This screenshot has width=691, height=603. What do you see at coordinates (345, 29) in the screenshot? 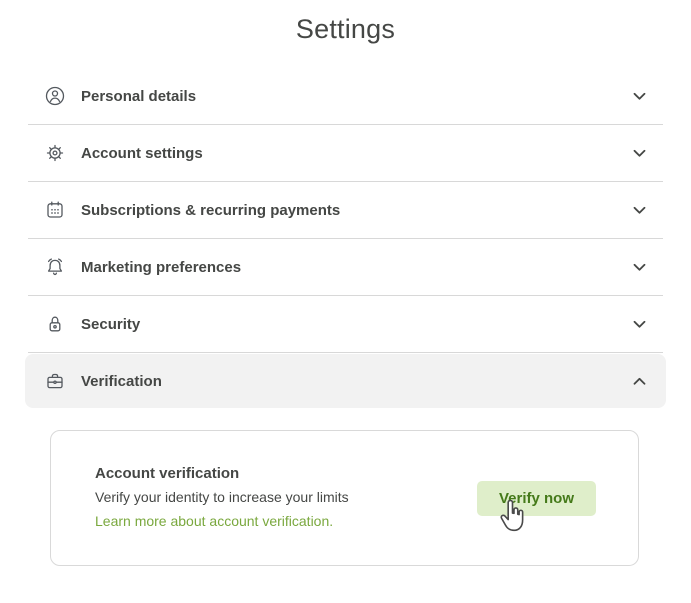
I see `page-title: Settings` at bounding box center [345, 29].